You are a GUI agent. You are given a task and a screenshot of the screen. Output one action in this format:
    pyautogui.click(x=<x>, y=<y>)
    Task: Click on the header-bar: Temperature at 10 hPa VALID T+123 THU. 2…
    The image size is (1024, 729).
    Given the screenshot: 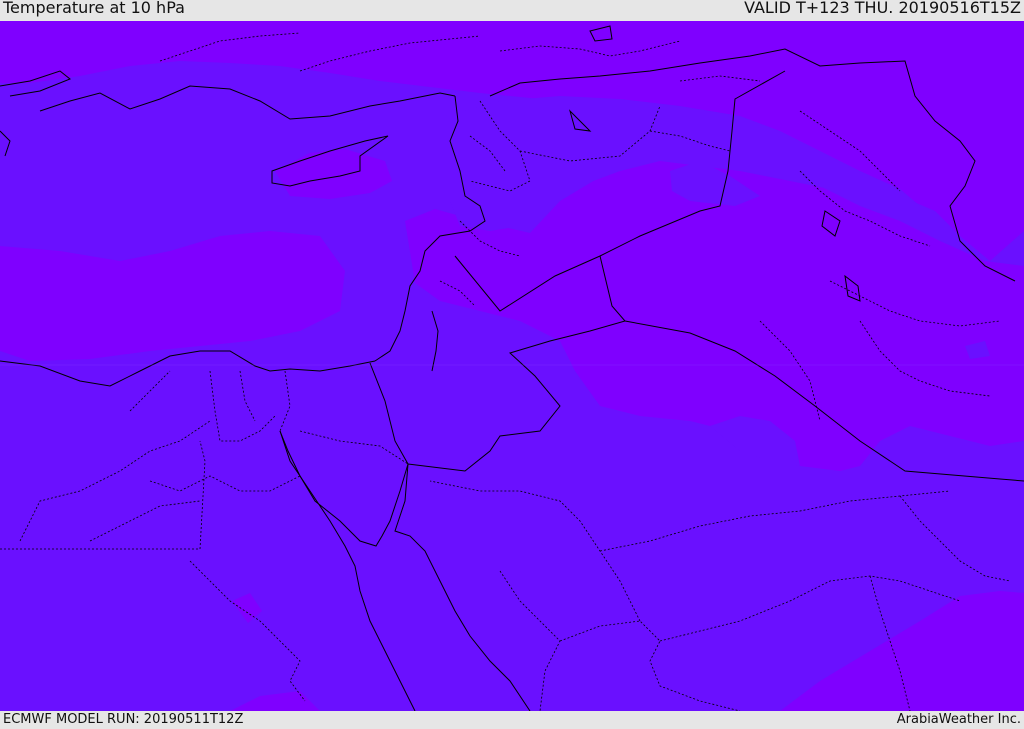 What is the action you would take?
    pyautogui.click(x=512, y=10)
    